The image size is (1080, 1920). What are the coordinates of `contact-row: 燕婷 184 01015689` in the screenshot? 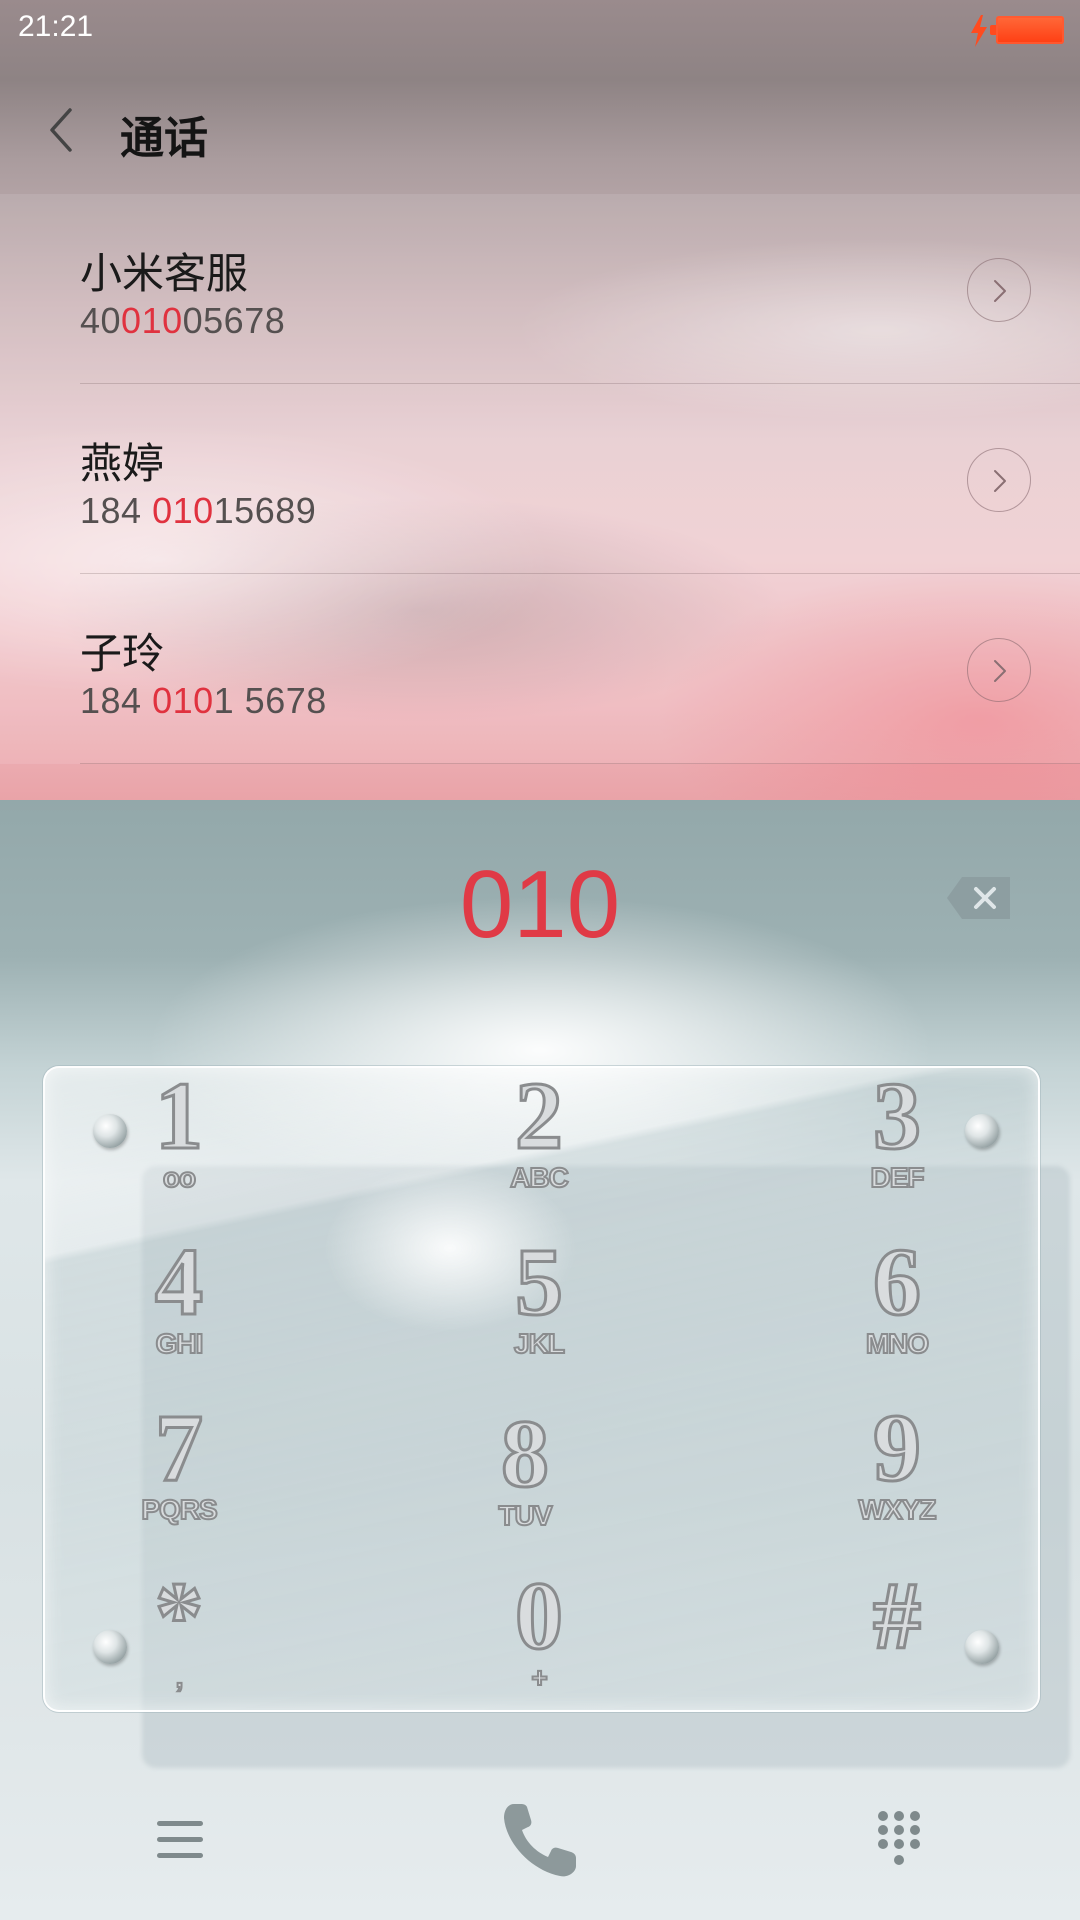 It's located at (540, 479).